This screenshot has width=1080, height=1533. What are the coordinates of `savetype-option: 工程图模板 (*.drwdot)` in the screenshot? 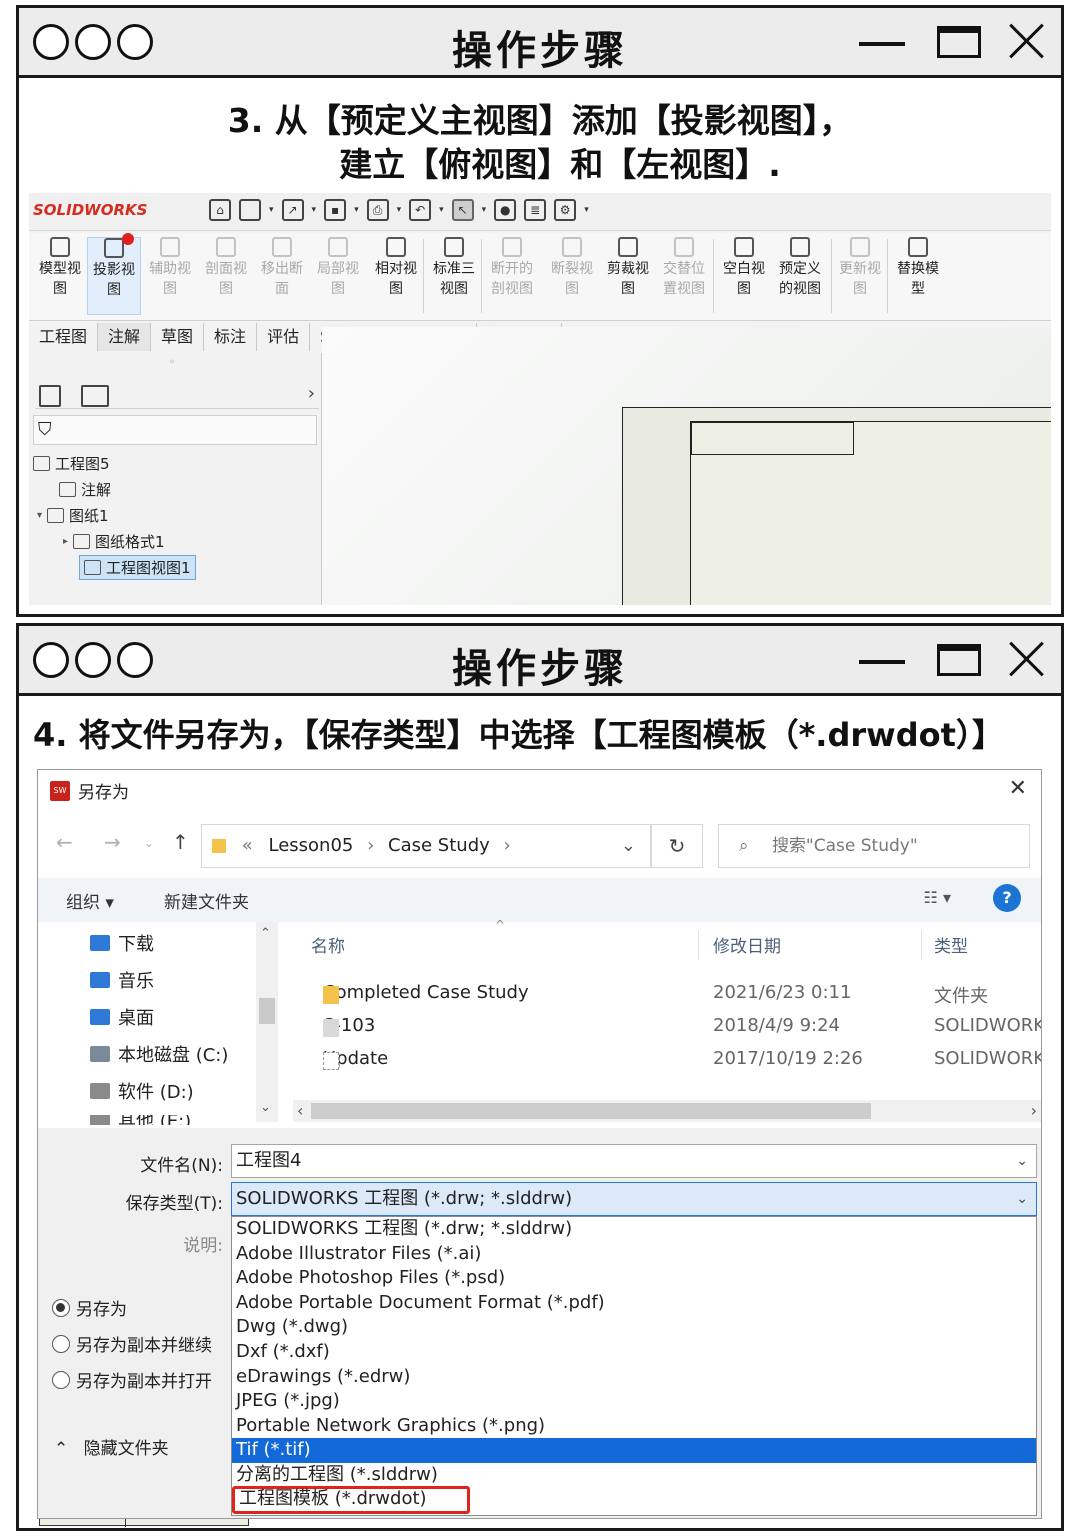 It's located at (351, 1499).